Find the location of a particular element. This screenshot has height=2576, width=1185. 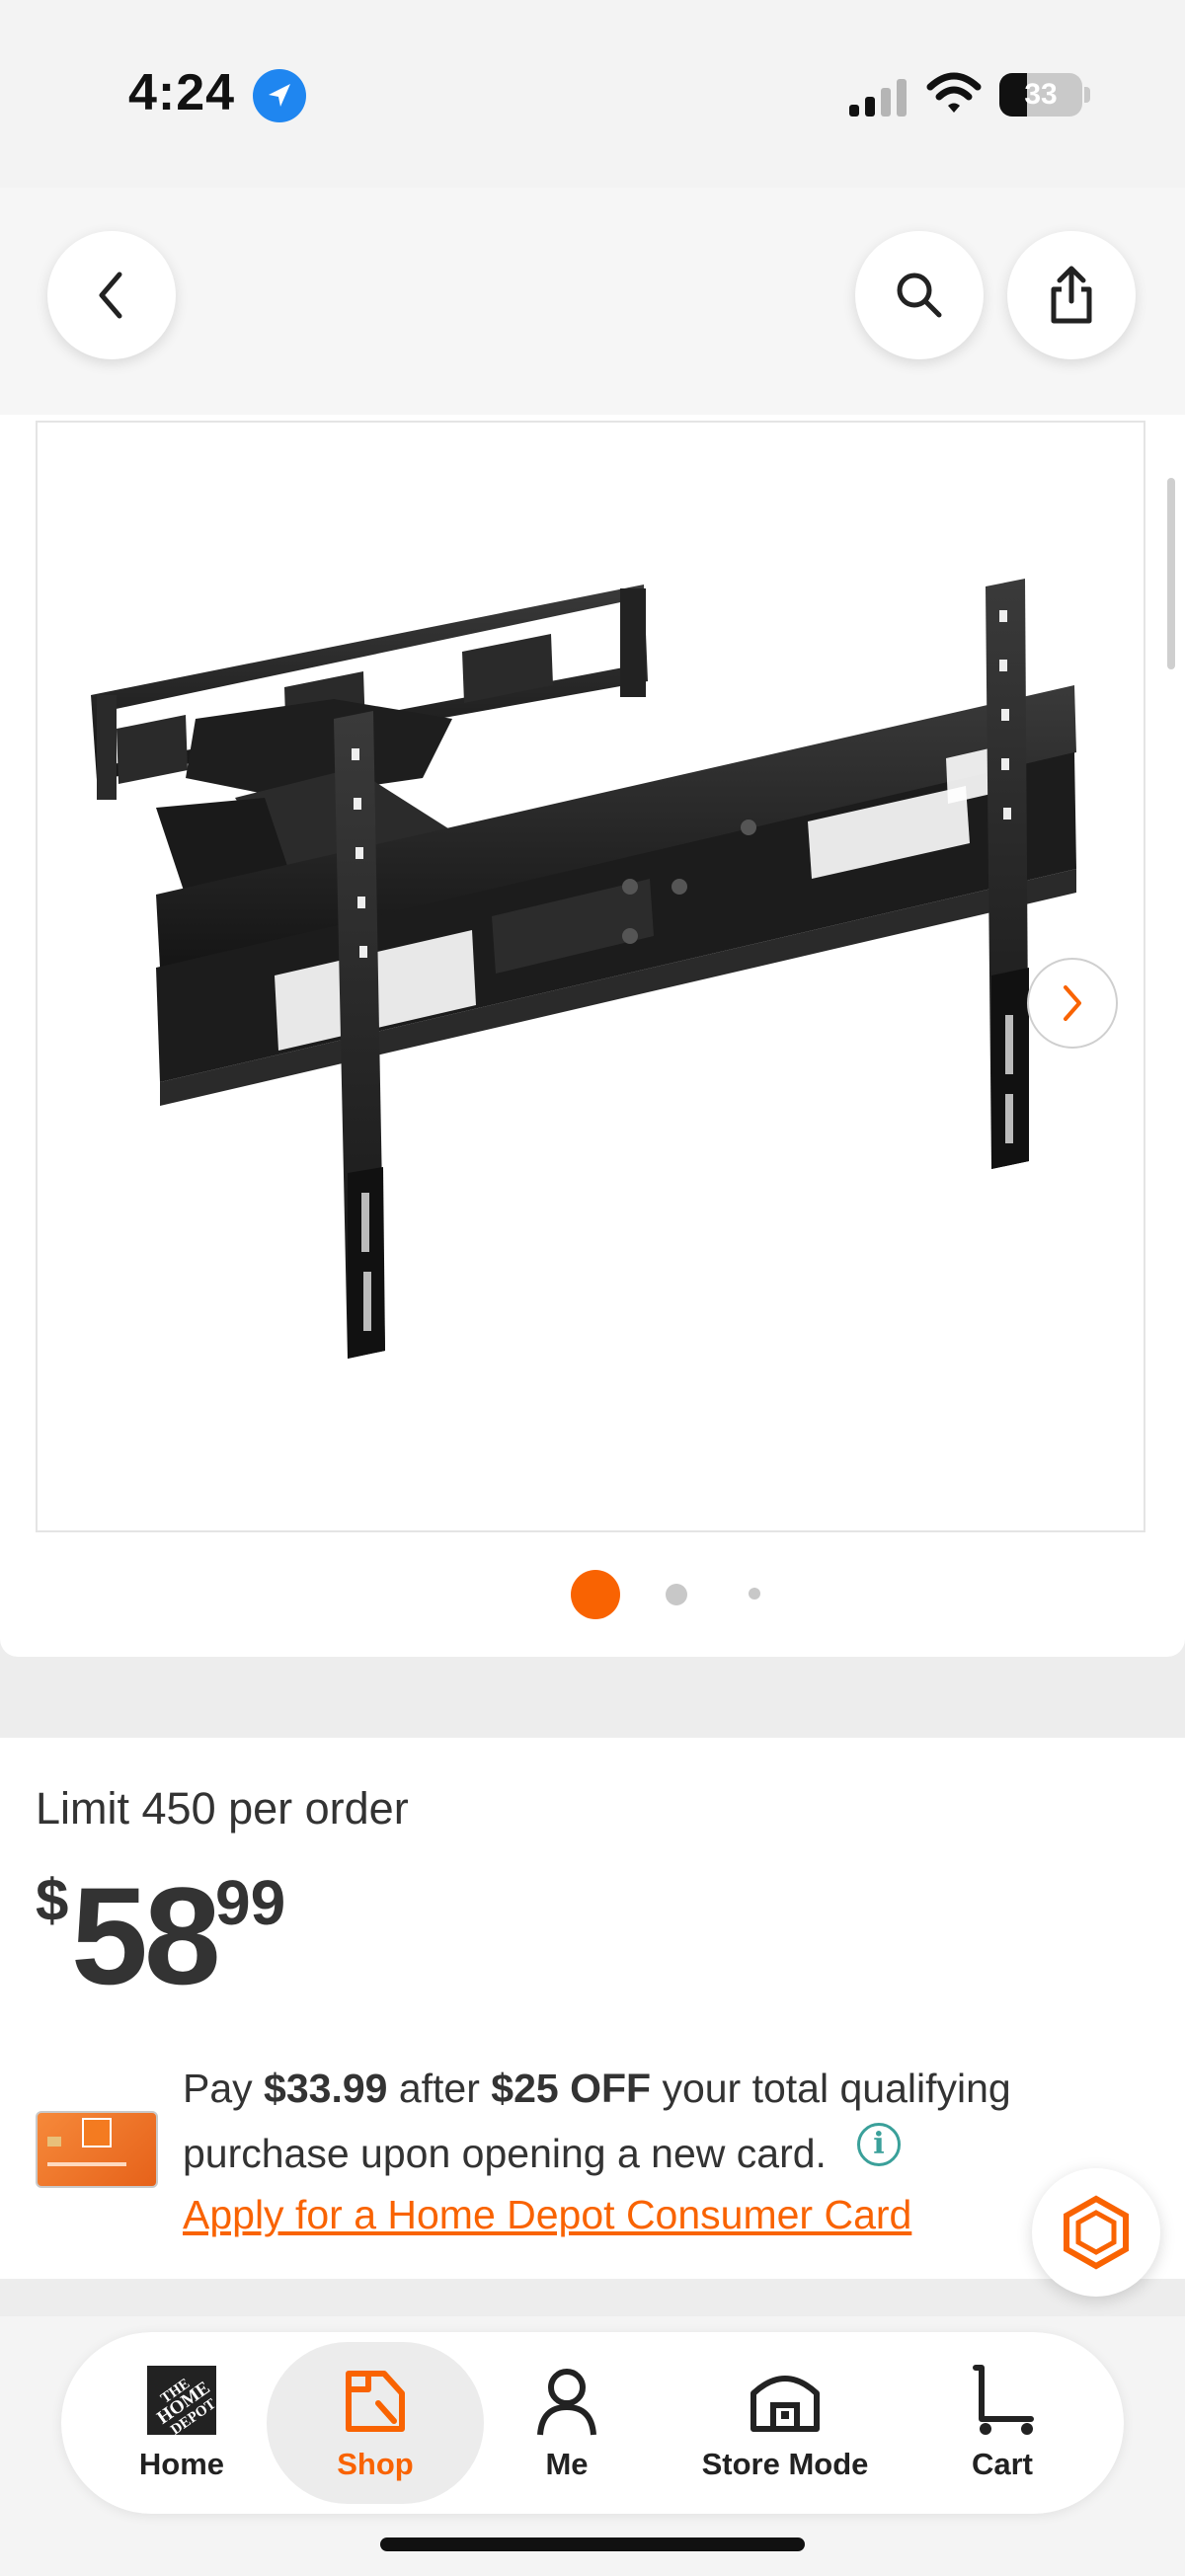

share-button is located at coordinates (1072, 295).